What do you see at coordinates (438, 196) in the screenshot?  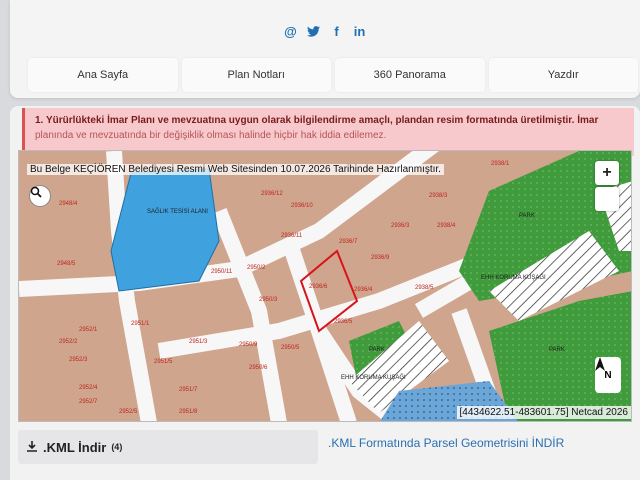 I see `svg-text: 2938/3` at bounding box center [438, 196].